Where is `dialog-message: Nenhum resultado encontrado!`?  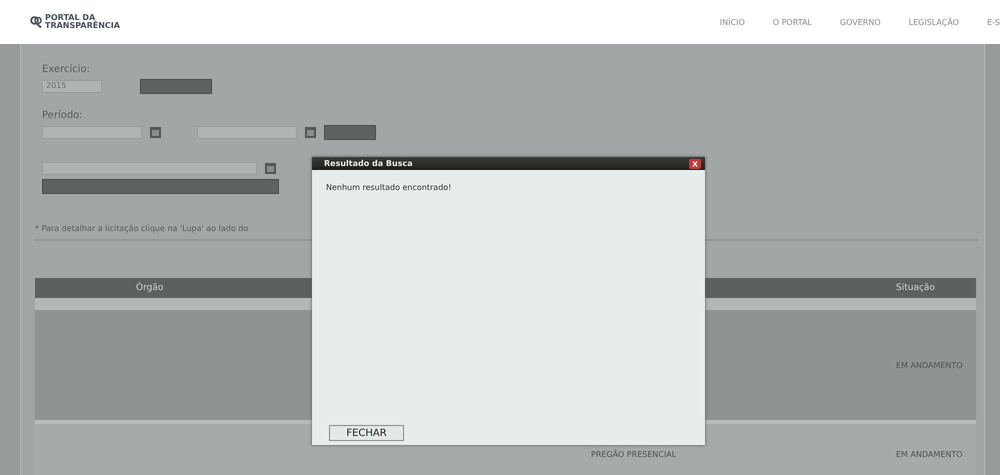
dialog-message: Nenhum resultado encontrado! is located at coordinates (389, 187).